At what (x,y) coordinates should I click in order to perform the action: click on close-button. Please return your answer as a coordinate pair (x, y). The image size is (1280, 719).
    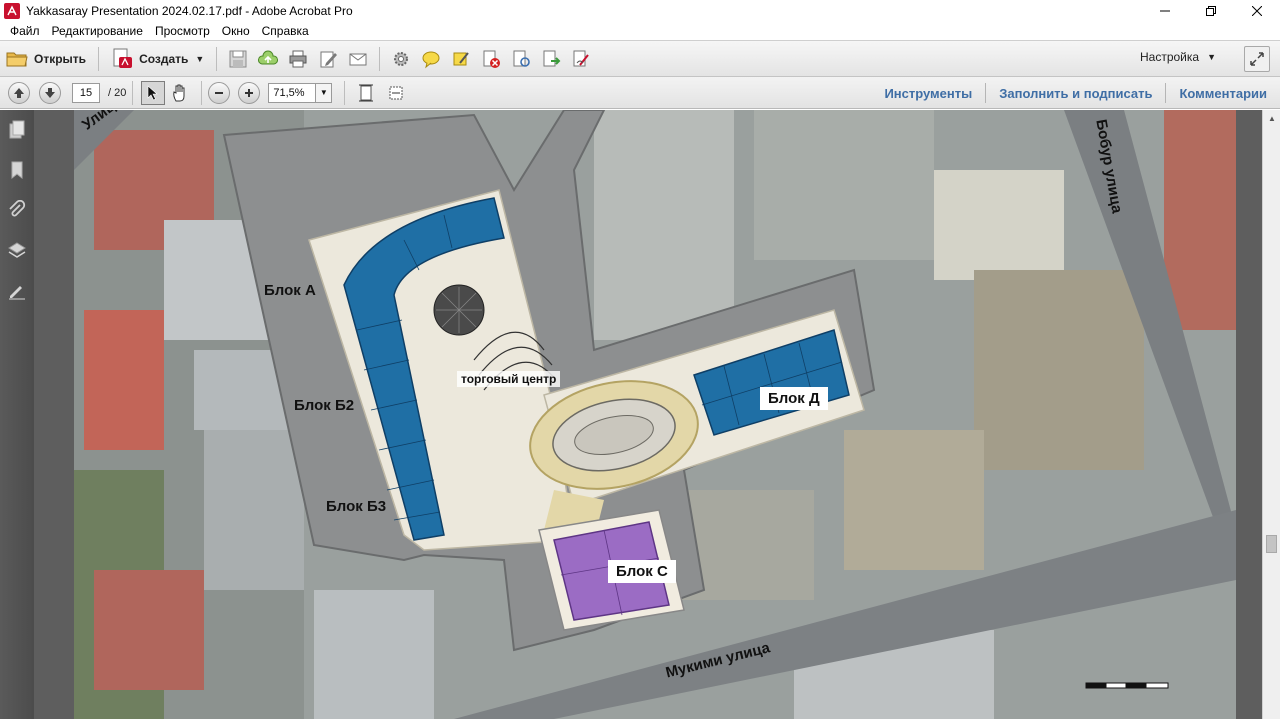
    Looking at the image, I should click on (1257, 11).